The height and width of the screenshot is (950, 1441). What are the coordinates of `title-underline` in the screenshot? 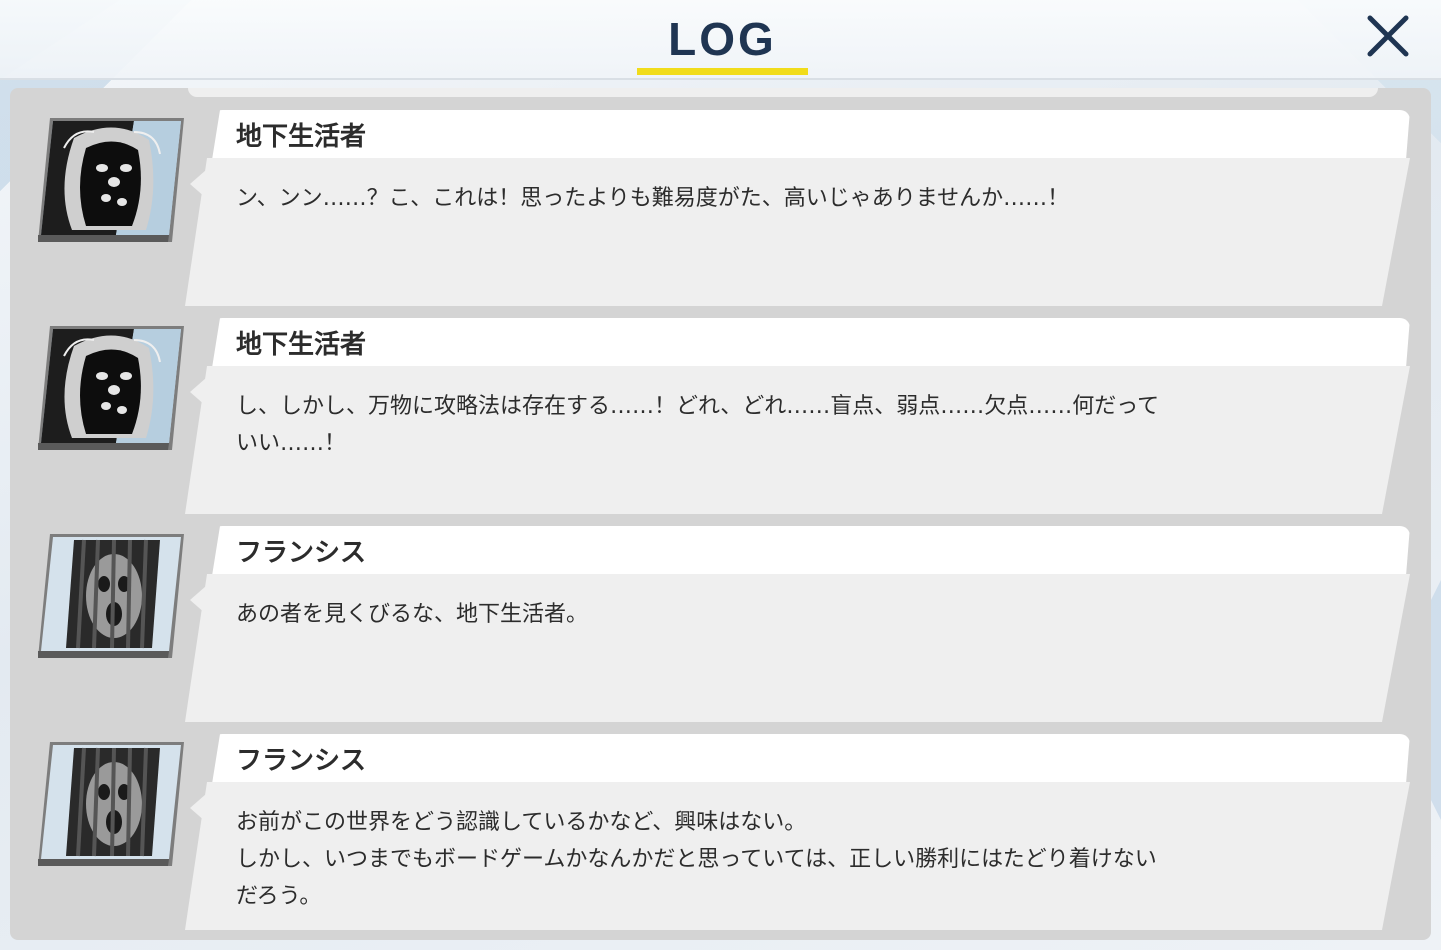 It's located at (722, 71).